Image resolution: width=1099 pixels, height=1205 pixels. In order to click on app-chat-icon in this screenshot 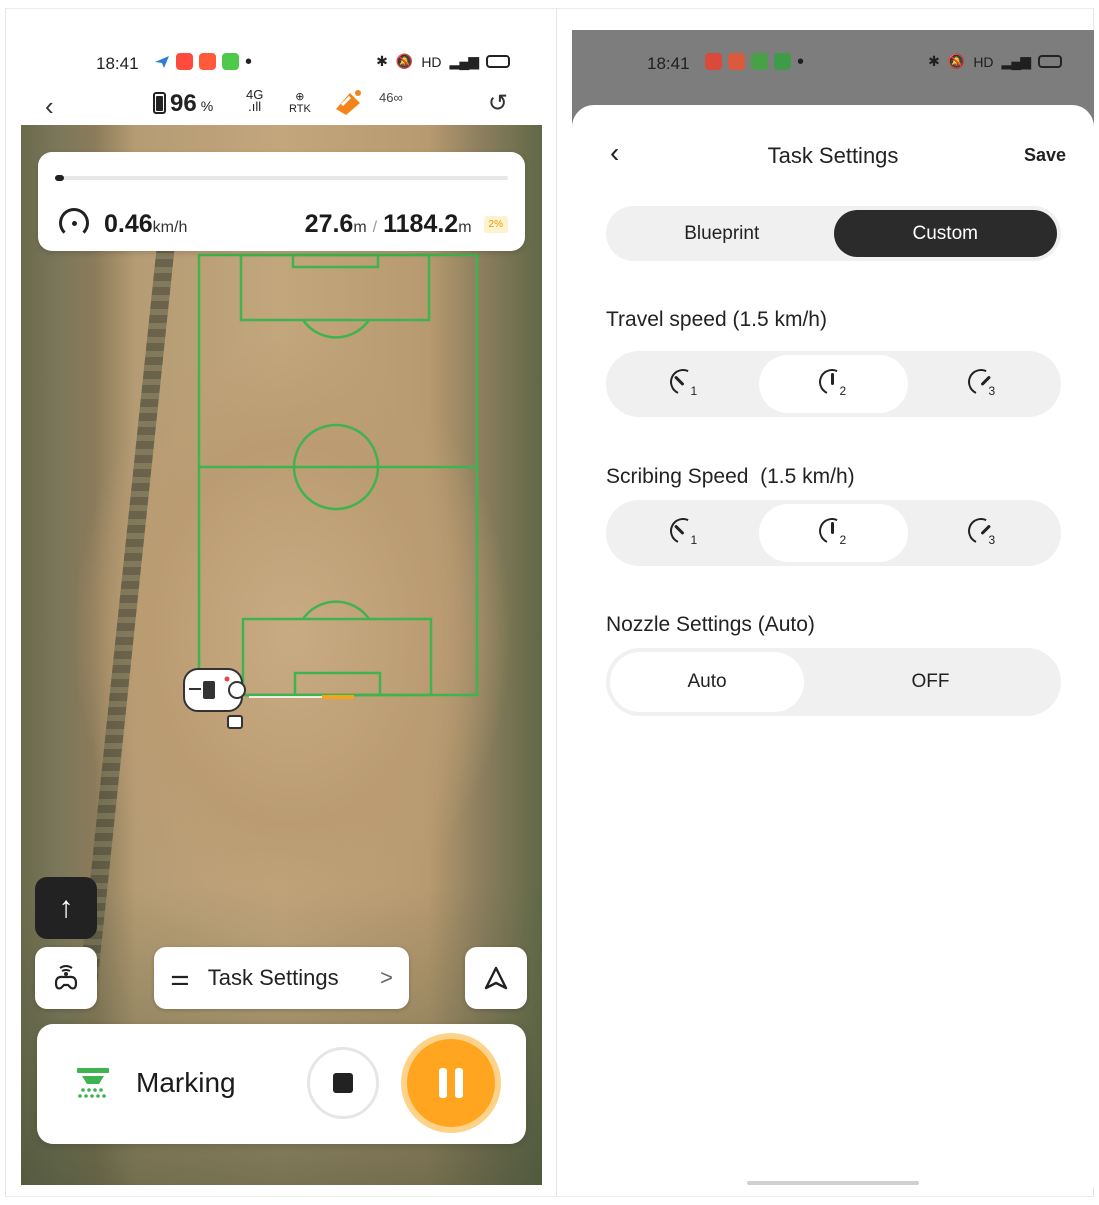, I will do `click(782, 61)`.